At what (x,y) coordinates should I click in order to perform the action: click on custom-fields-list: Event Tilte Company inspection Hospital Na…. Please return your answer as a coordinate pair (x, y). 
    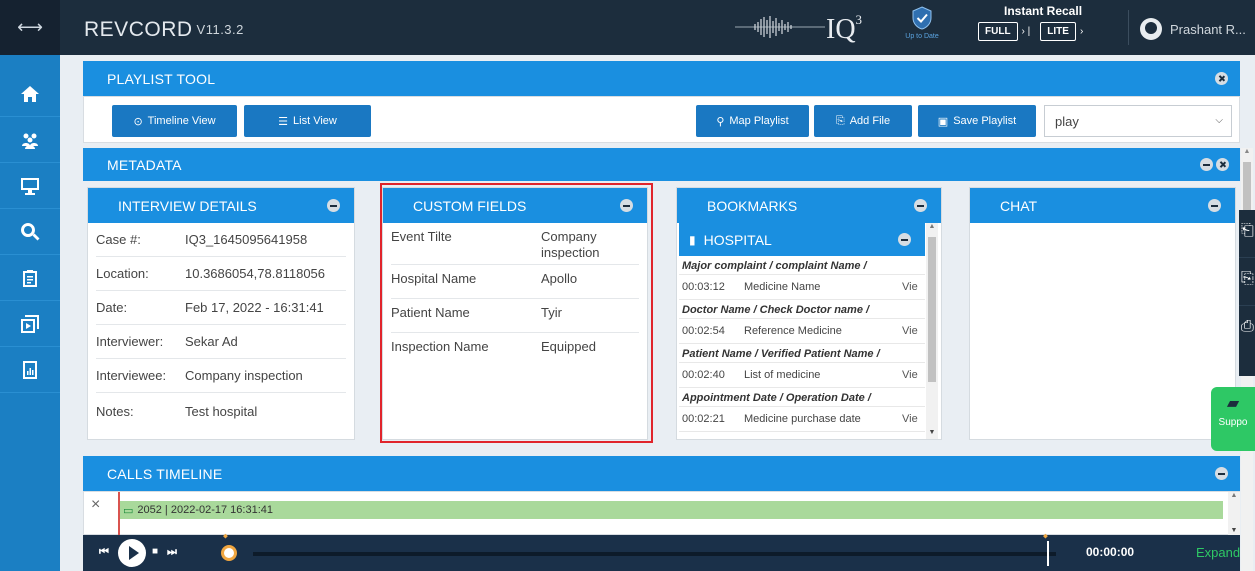
    Looking at the image, I should click on (515, 295).